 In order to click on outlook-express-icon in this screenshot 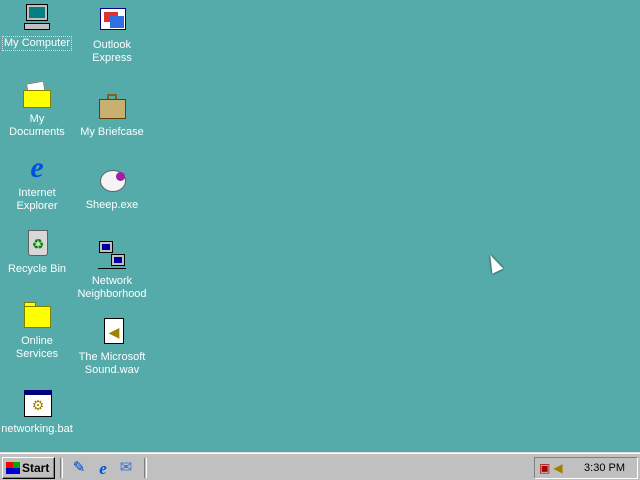, I will do `click(112, 20)`.